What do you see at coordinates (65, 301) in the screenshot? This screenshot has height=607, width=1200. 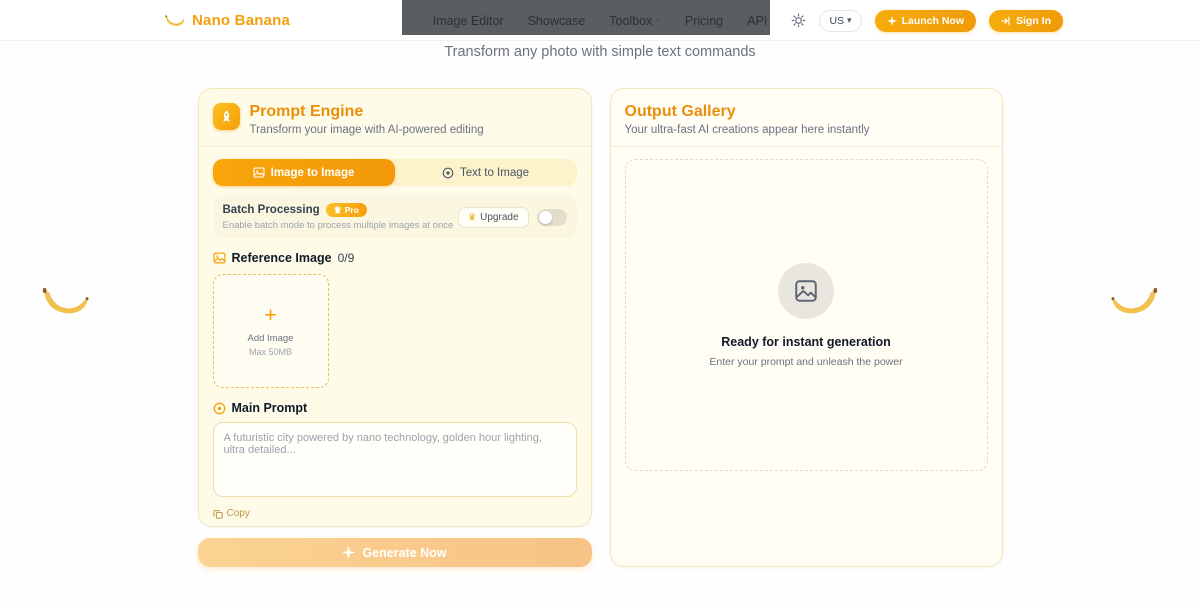 I see `banana-decoration-left` at bounding box center [65, 301].